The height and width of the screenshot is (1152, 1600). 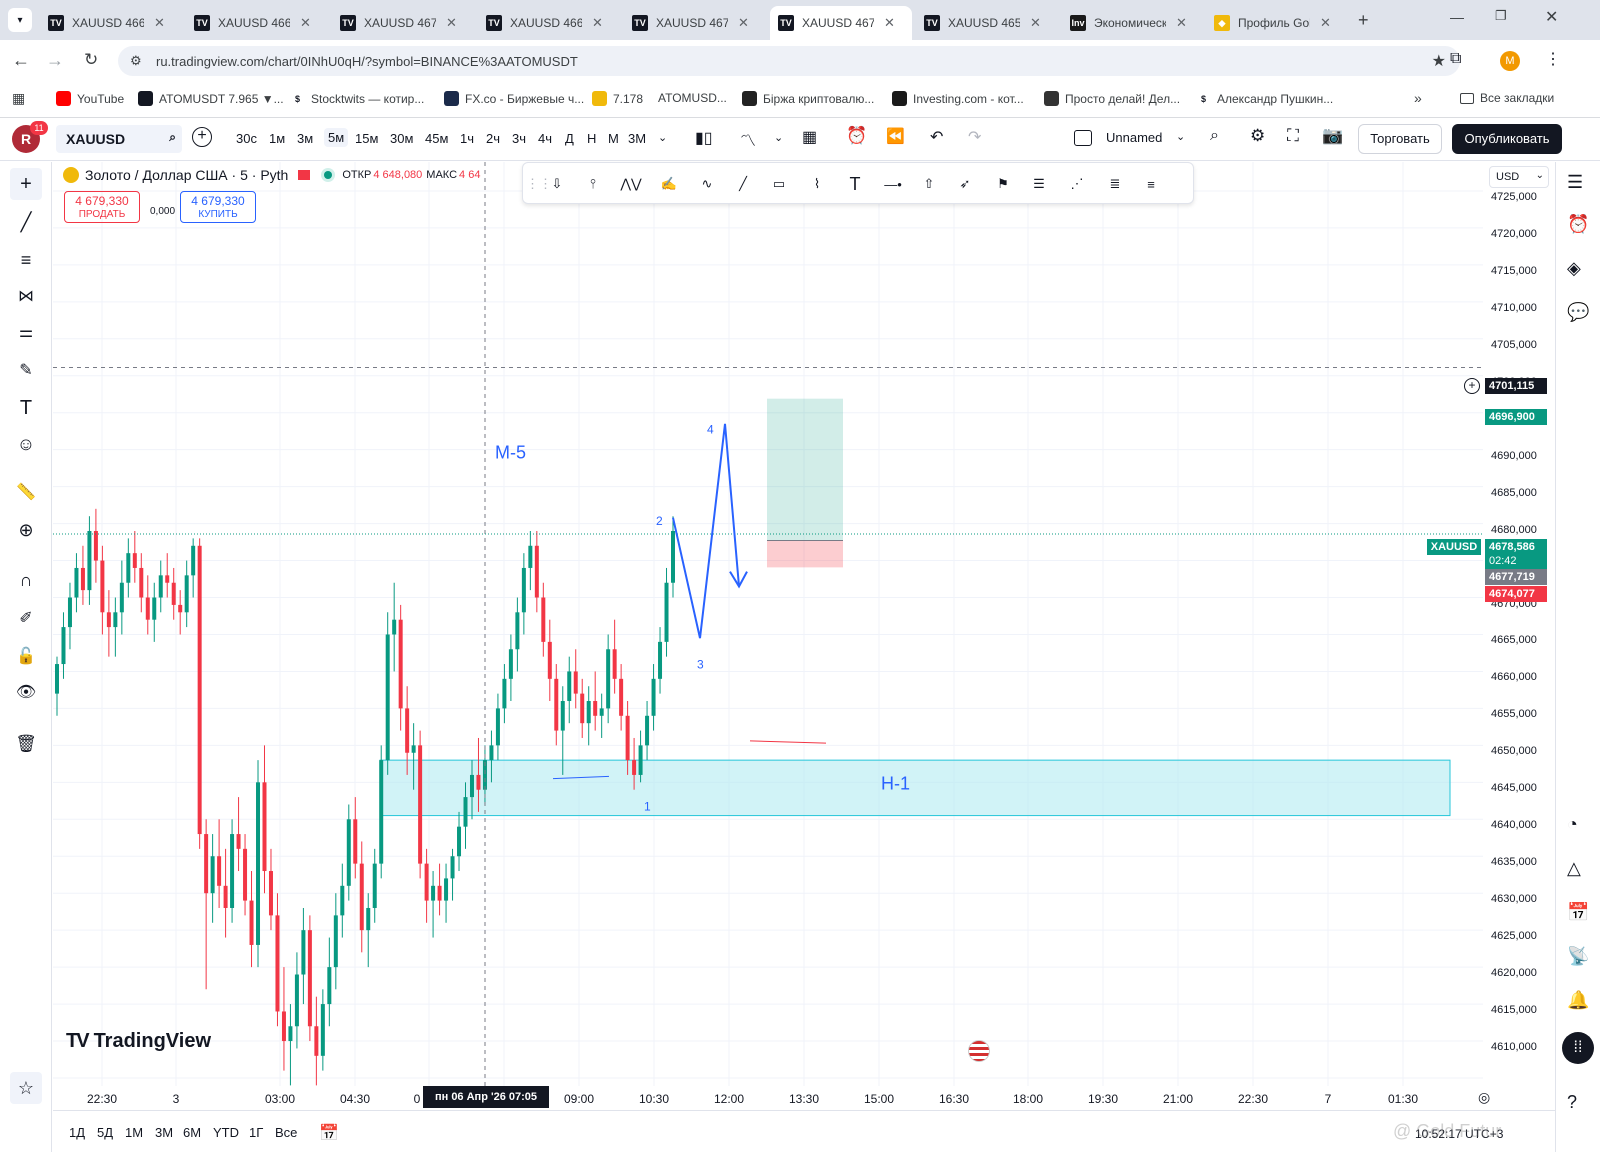 I want to click on range-button: 3М, so click(x=164, y=1132).